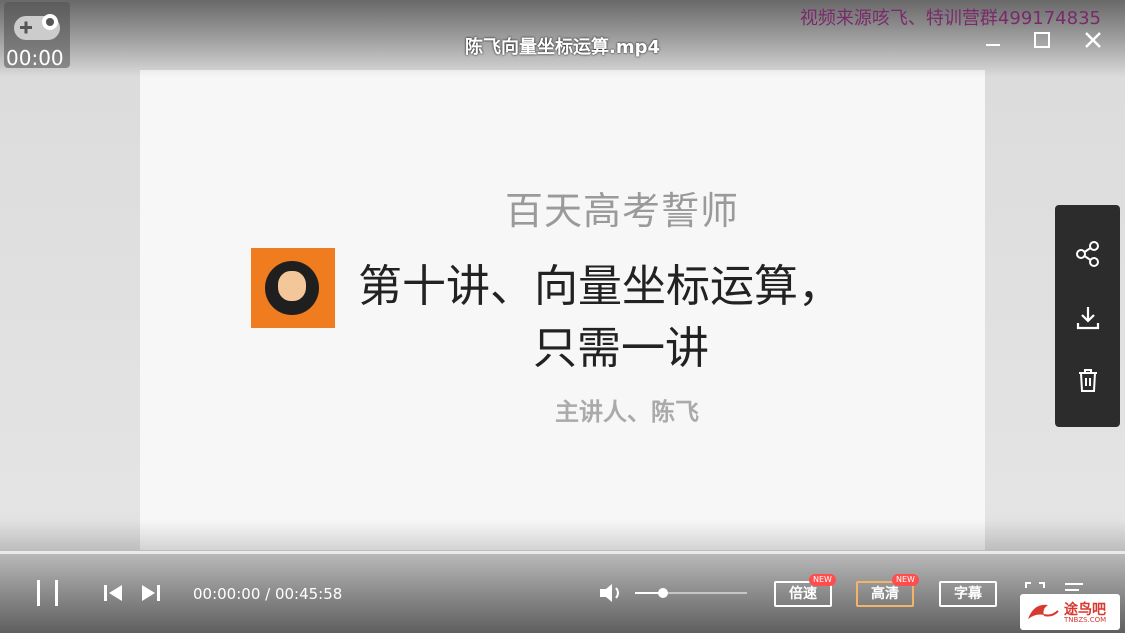 The width and height of the screenshot is (1125, 633). I want to click on slide-author: 主讲人、陈飞, so click(627, 412).